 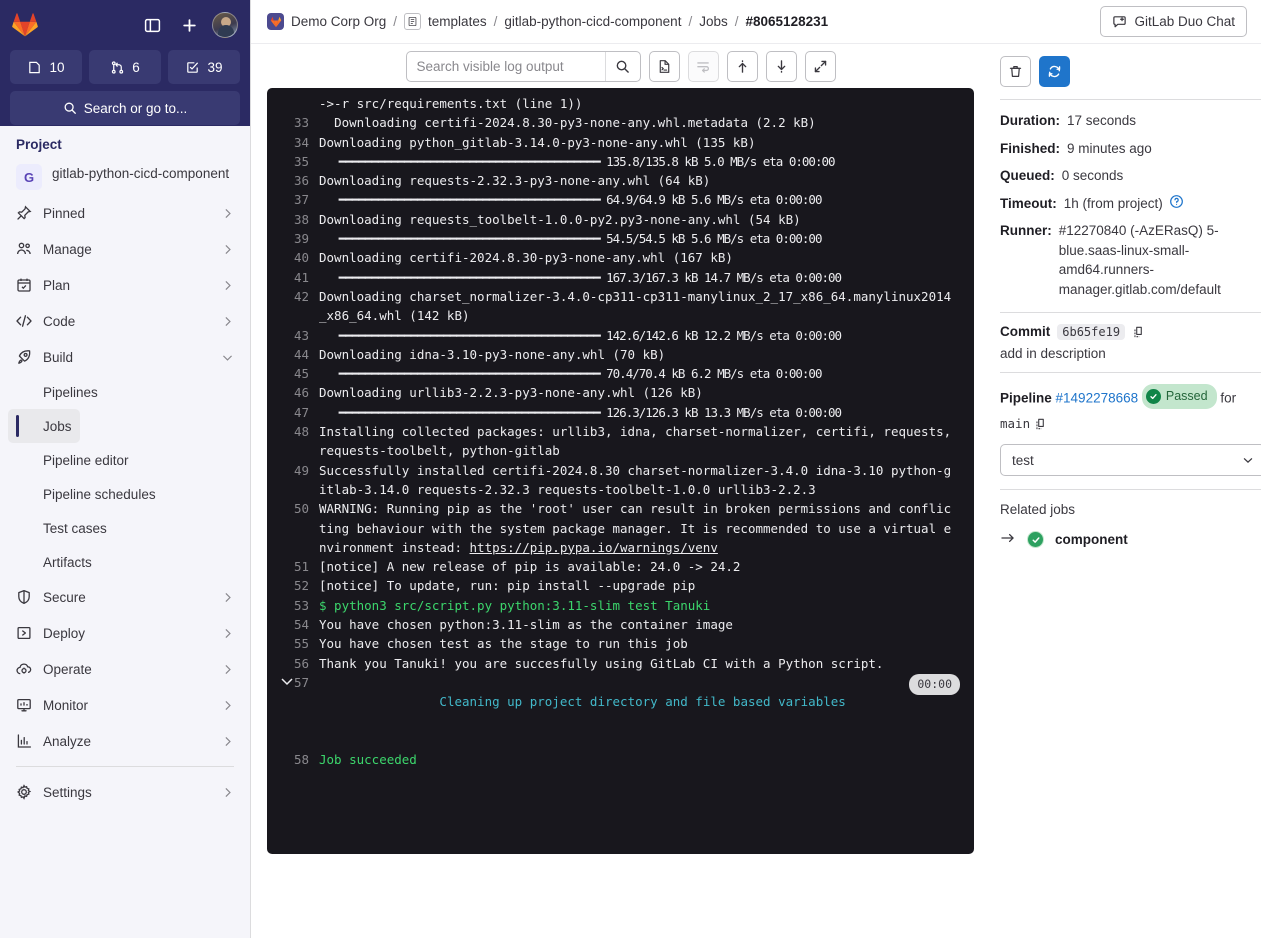 I want to click on sidebar-item-plan: Plan, so click(x=125, y=285).